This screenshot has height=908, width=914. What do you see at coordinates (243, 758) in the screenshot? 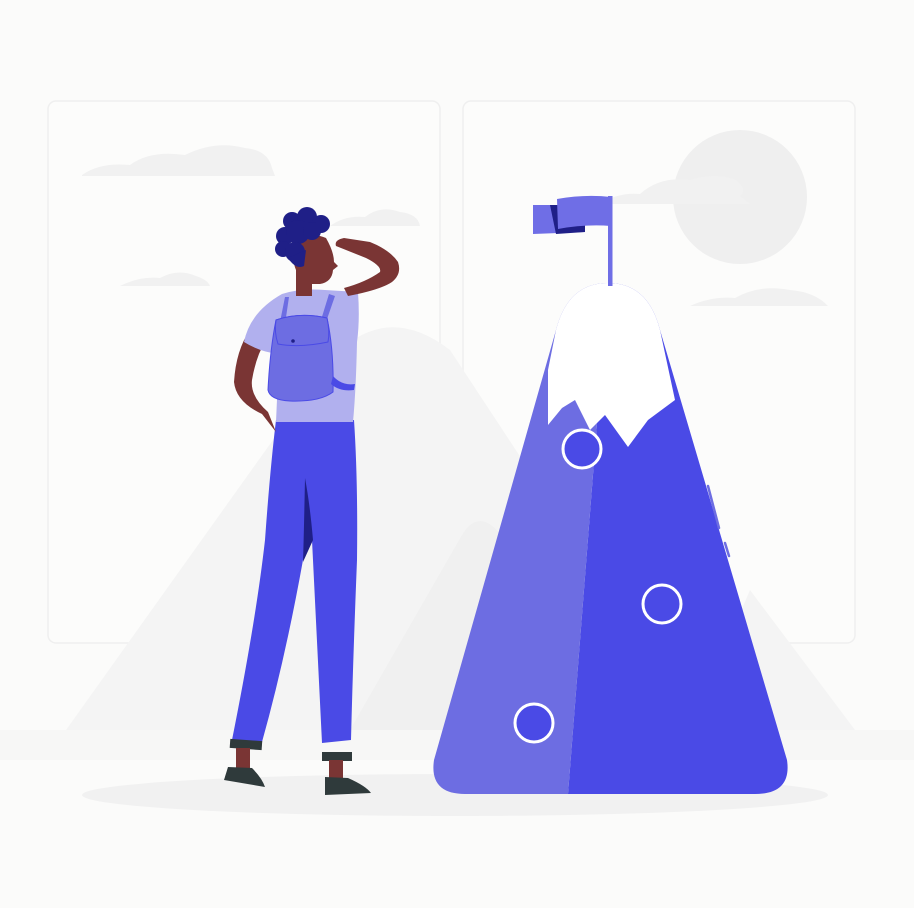
I see `hiker-ankle-left` at bounding box center [243, 758].